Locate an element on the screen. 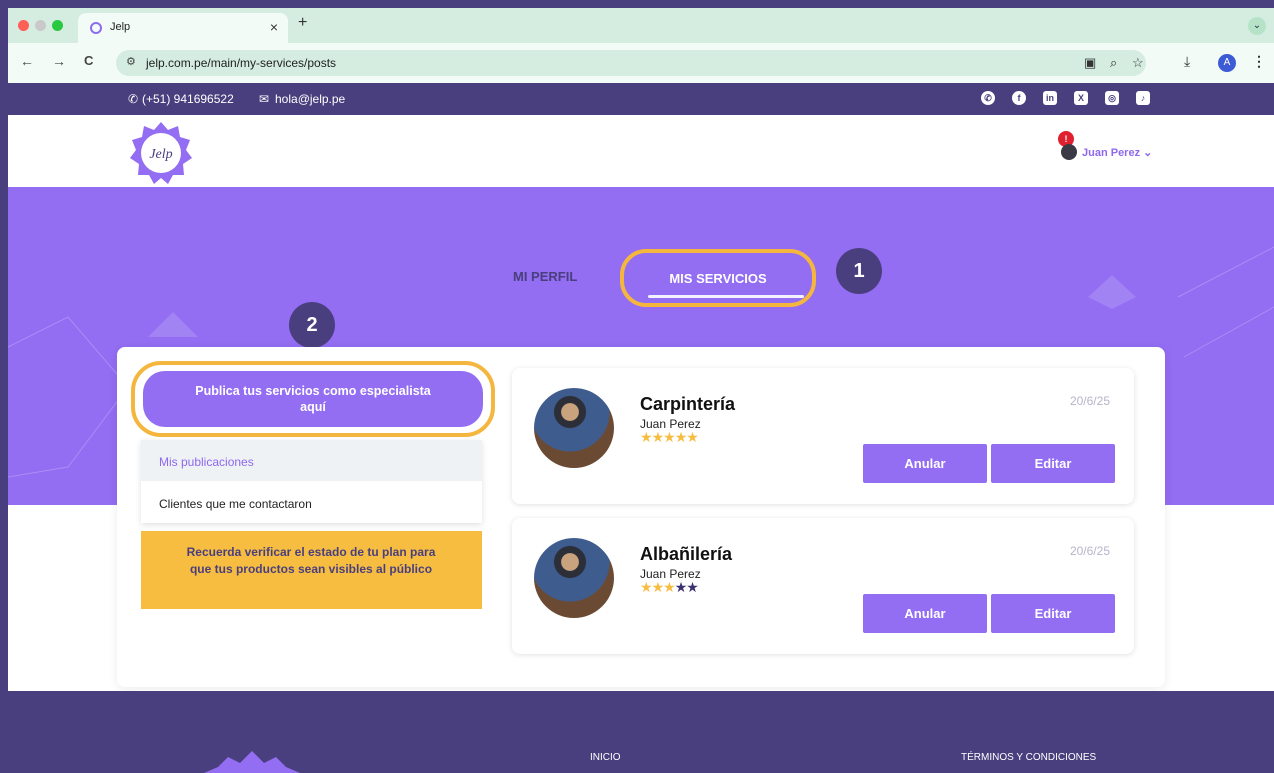  step-badge-2: 2 is located at coordinates (312, 325).